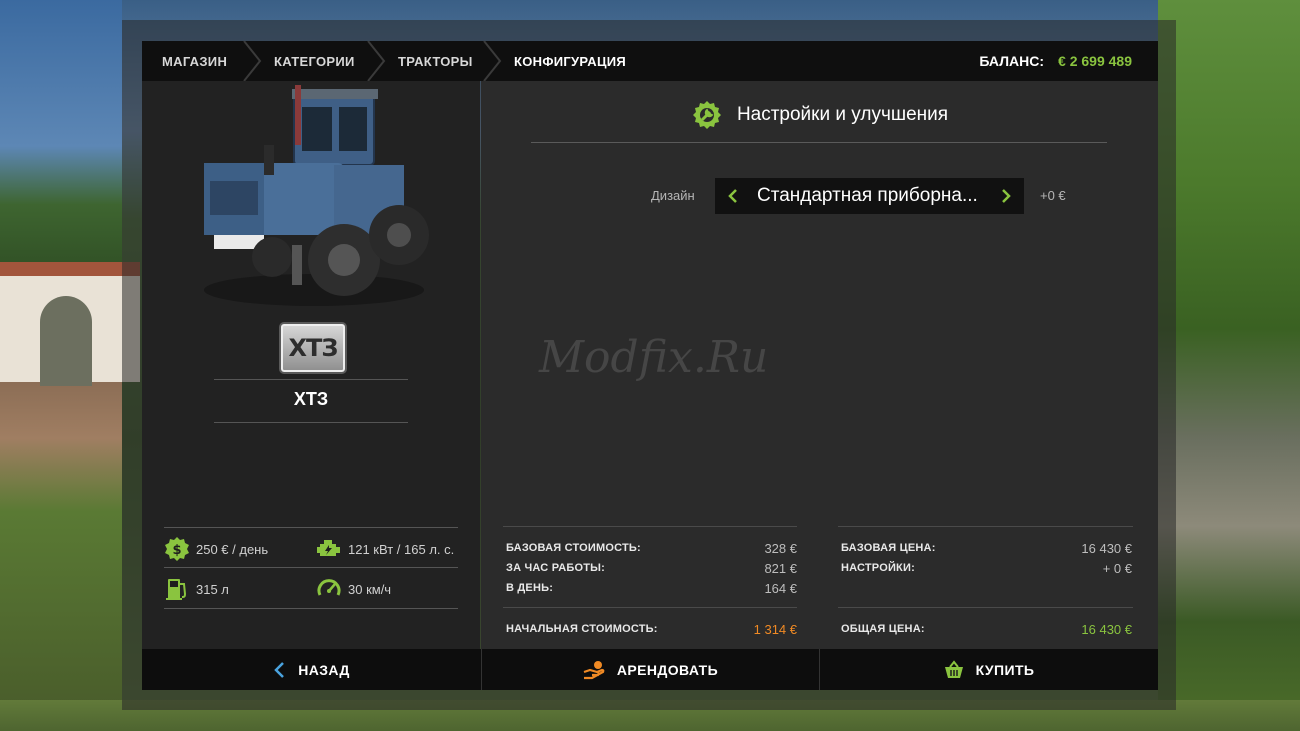  I want to click on price-base-value: 16 430 €, so click(1106, 548).